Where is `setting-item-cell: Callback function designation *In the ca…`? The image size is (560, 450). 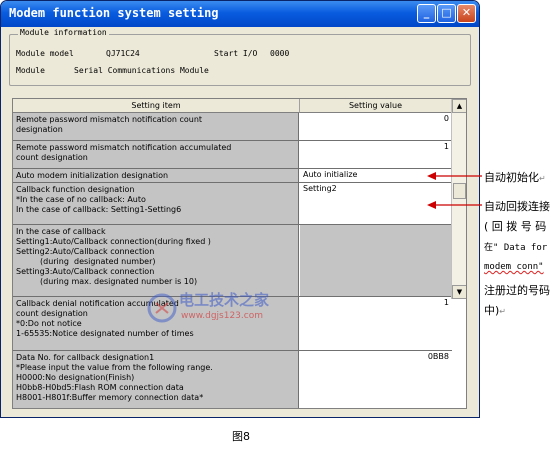
setting-item-cell: Callback function designation *In the ca… is located at coordinates (156, 203).